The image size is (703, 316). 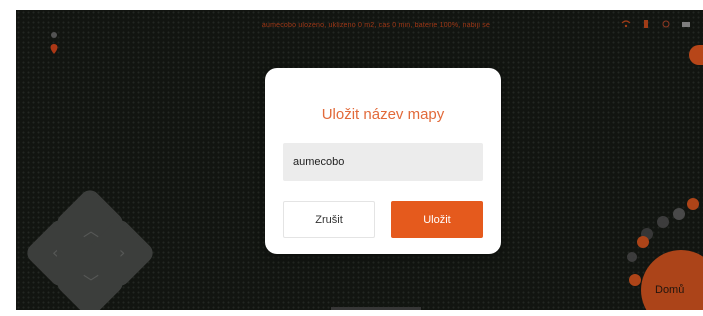 What do you see at coordinates (383, 114) in the screenshot?
I see `dialog-title: Uložit název mapy` at bounding box center [383, 114].